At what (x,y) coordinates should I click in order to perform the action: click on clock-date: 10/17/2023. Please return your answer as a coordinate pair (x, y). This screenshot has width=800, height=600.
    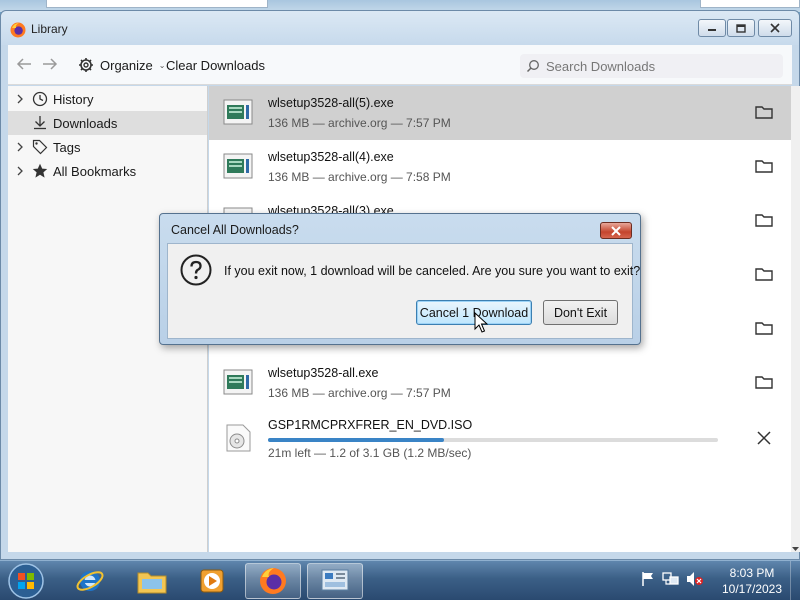
    Looking at the image, I should click on (752, 589).